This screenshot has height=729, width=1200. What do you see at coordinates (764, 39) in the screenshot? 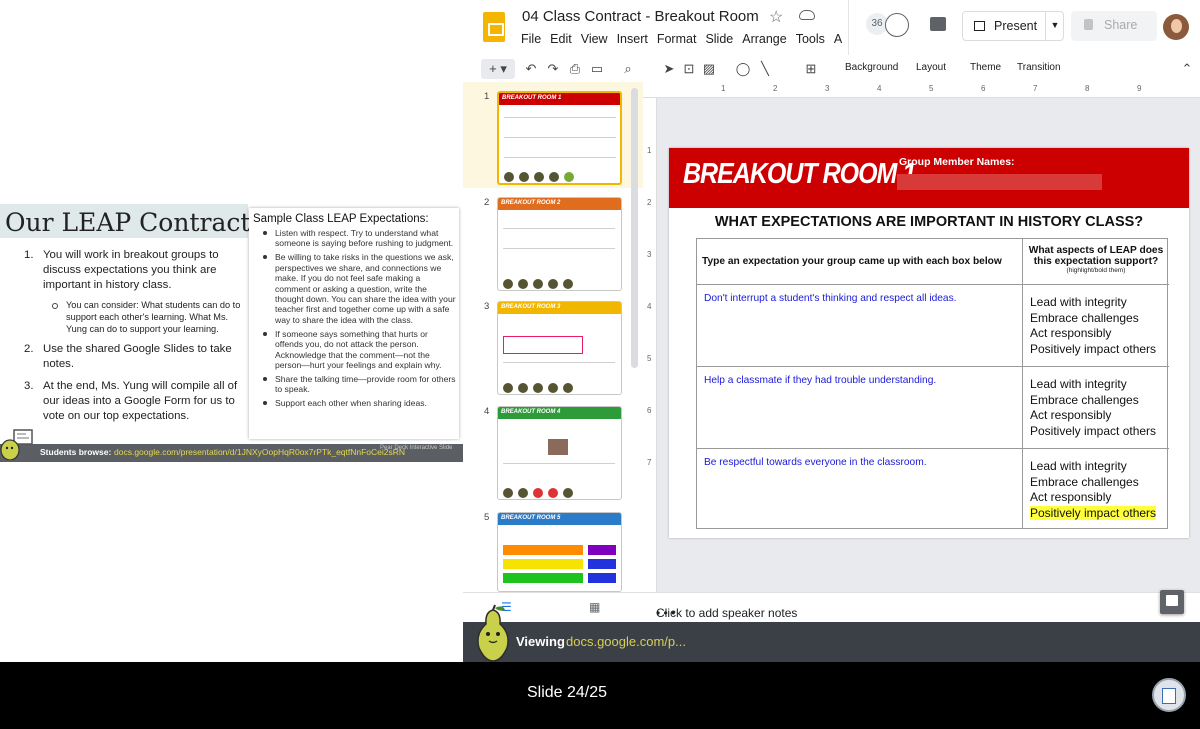
I see `menu-arrange: Arrange` at bounding box center [764, 39].